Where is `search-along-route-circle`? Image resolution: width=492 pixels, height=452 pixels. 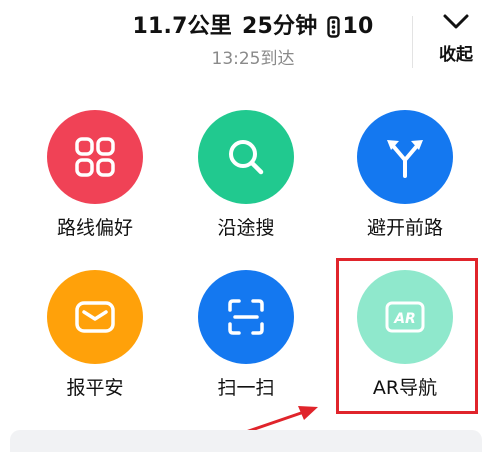 search-along-route-circle is located at coordinates (246, 157).